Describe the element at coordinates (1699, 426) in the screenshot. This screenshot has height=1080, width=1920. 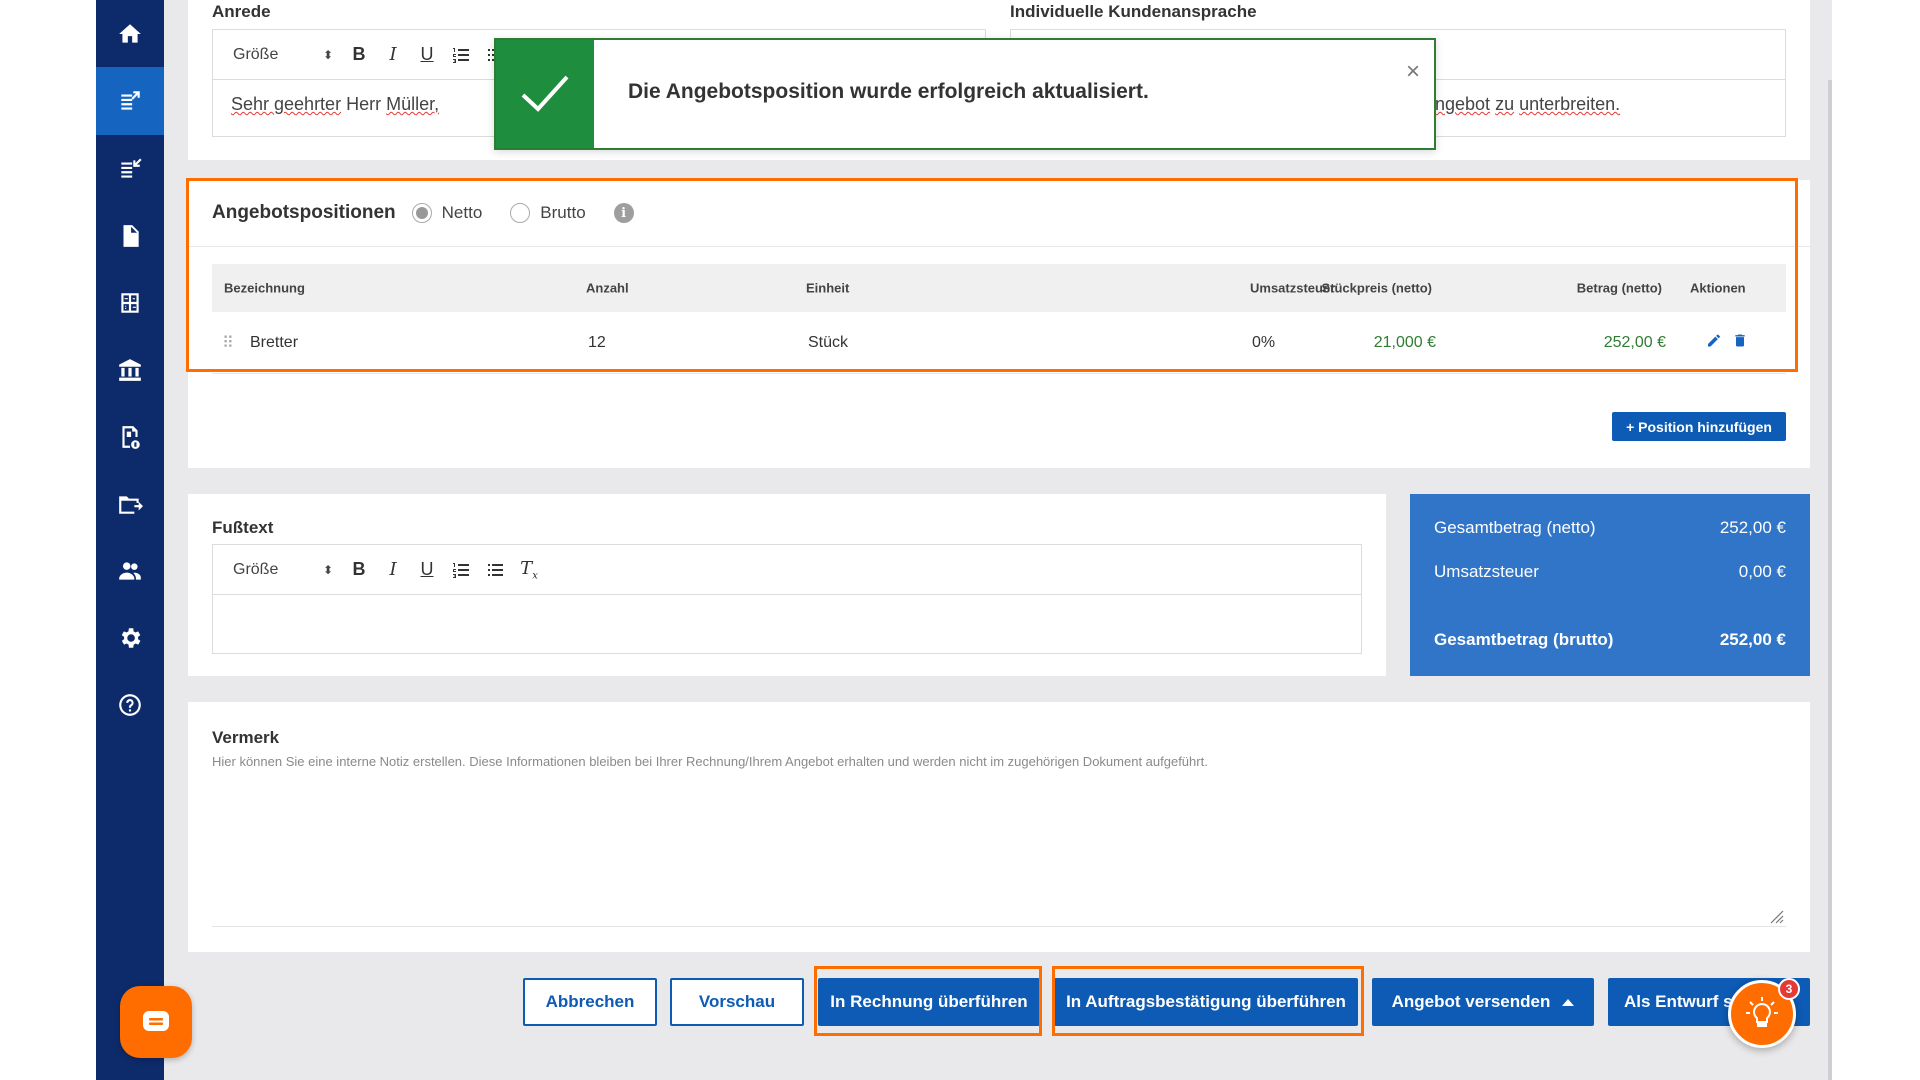
I see `add-position-button: + Position hinzufügen` at that location.